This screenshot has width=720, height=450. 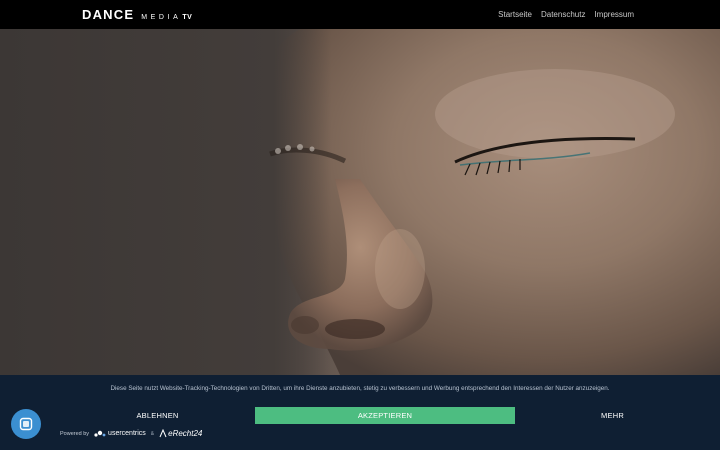 I want to click on main-nav: Startseite Datenschutz Impressum, so click(x=566, y=14).